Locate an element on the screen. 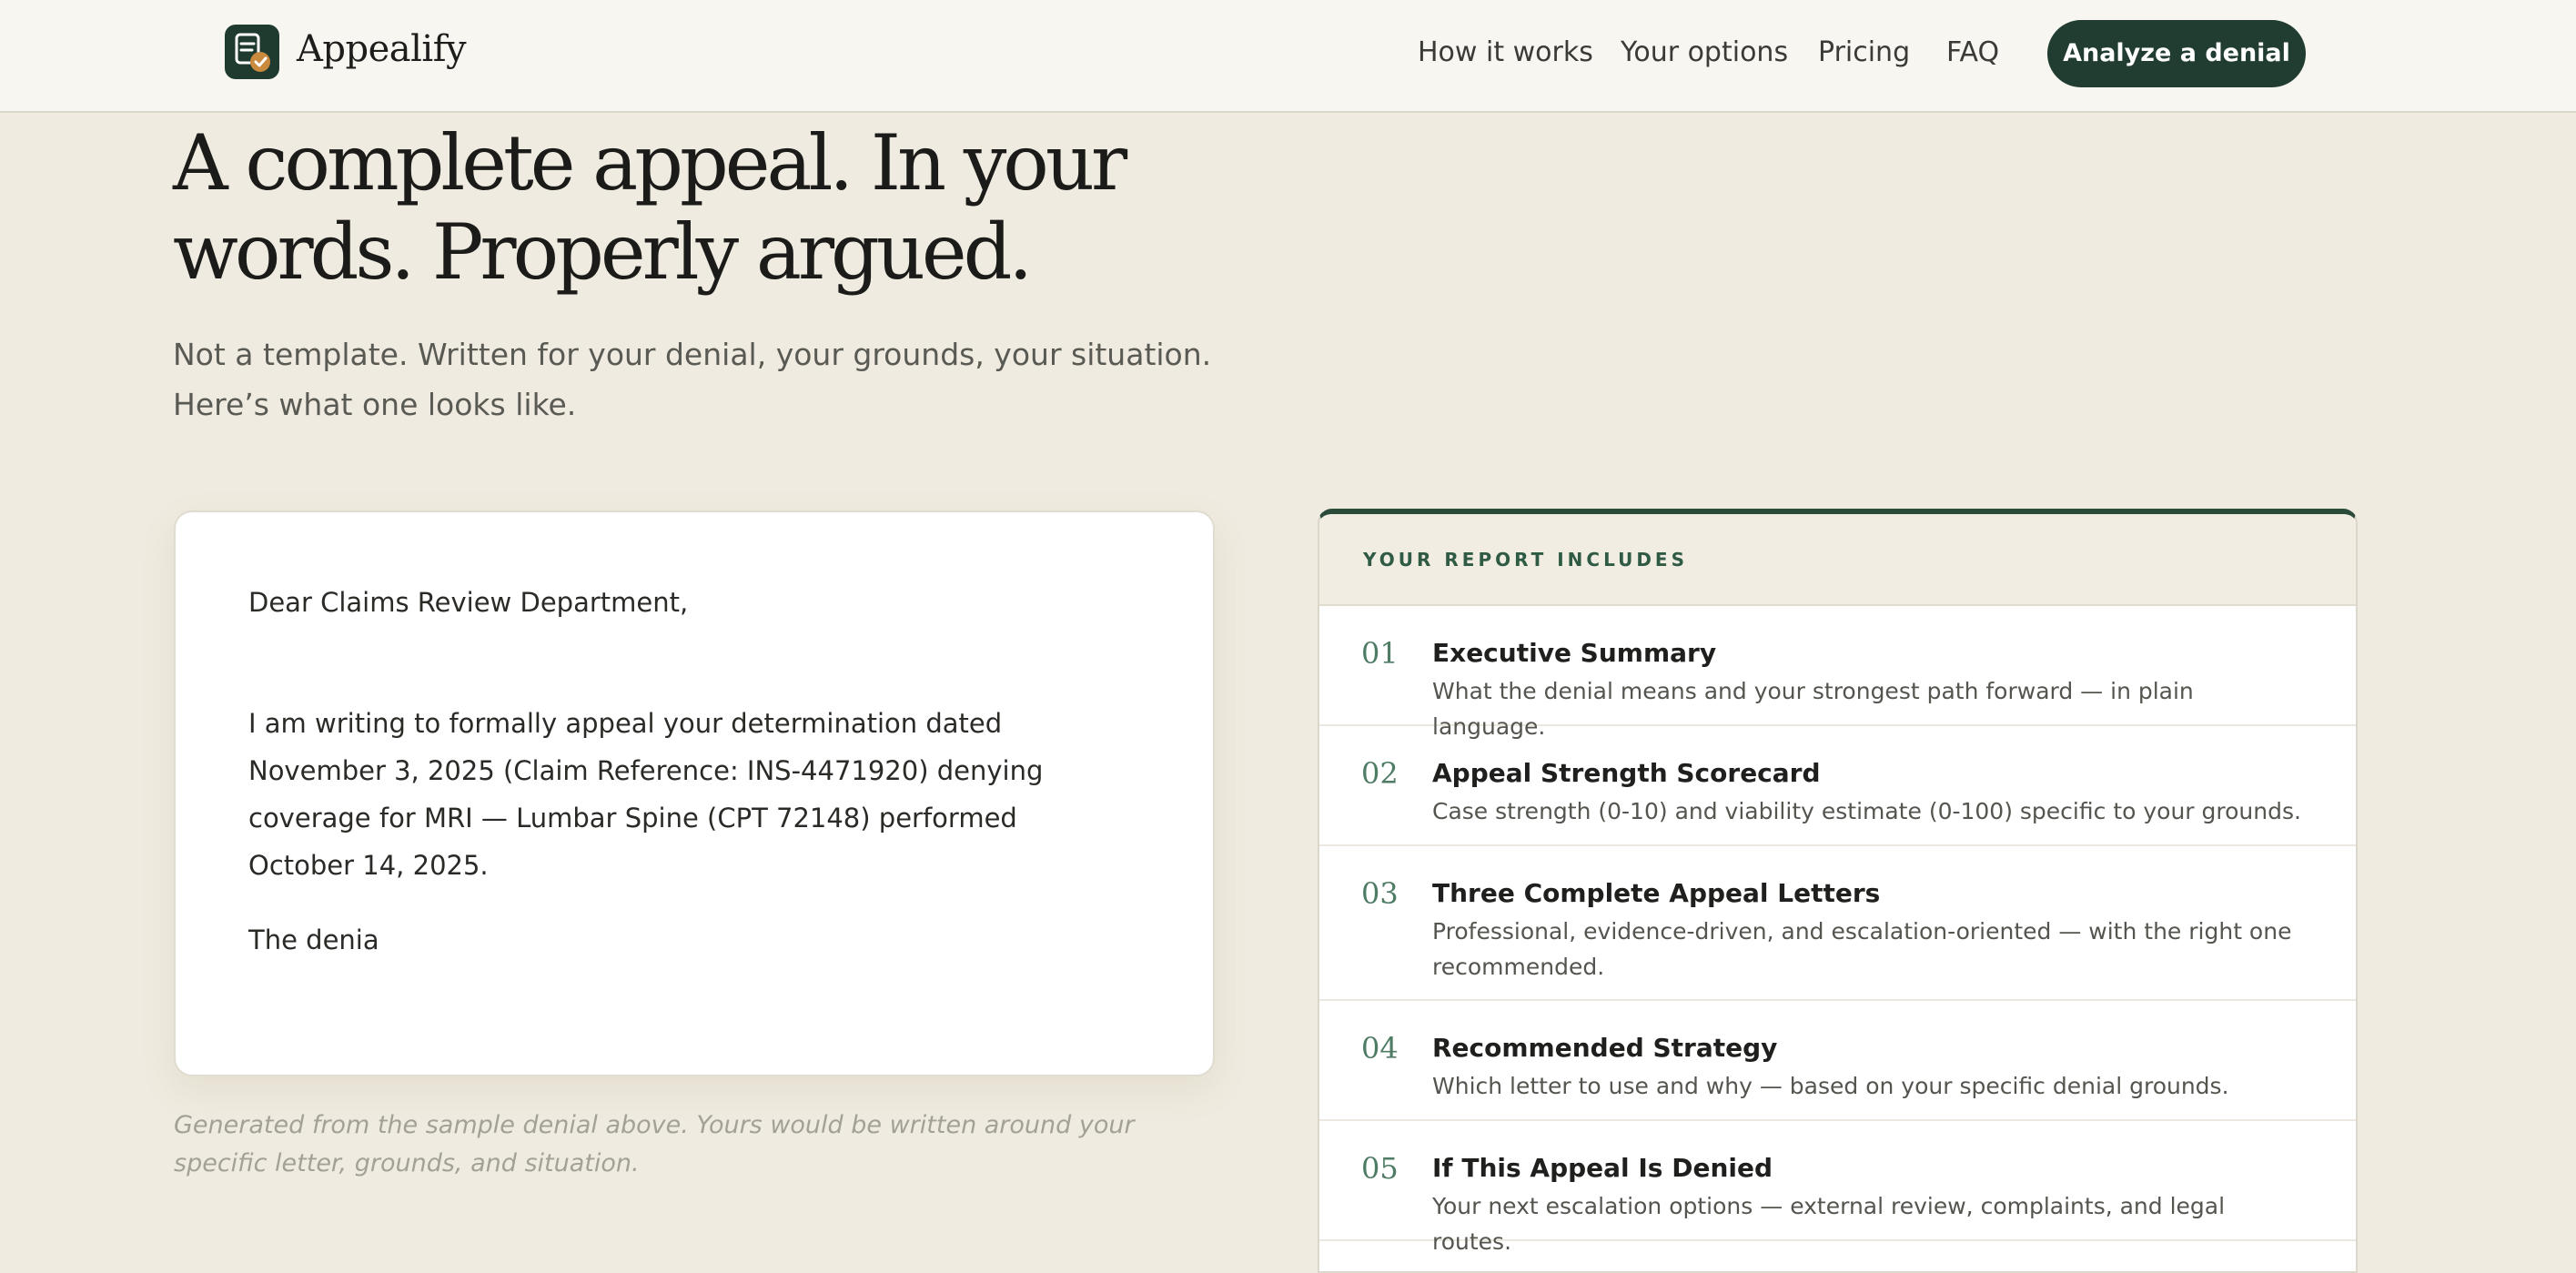  document-check-icon is located at coordinates (252, 52).